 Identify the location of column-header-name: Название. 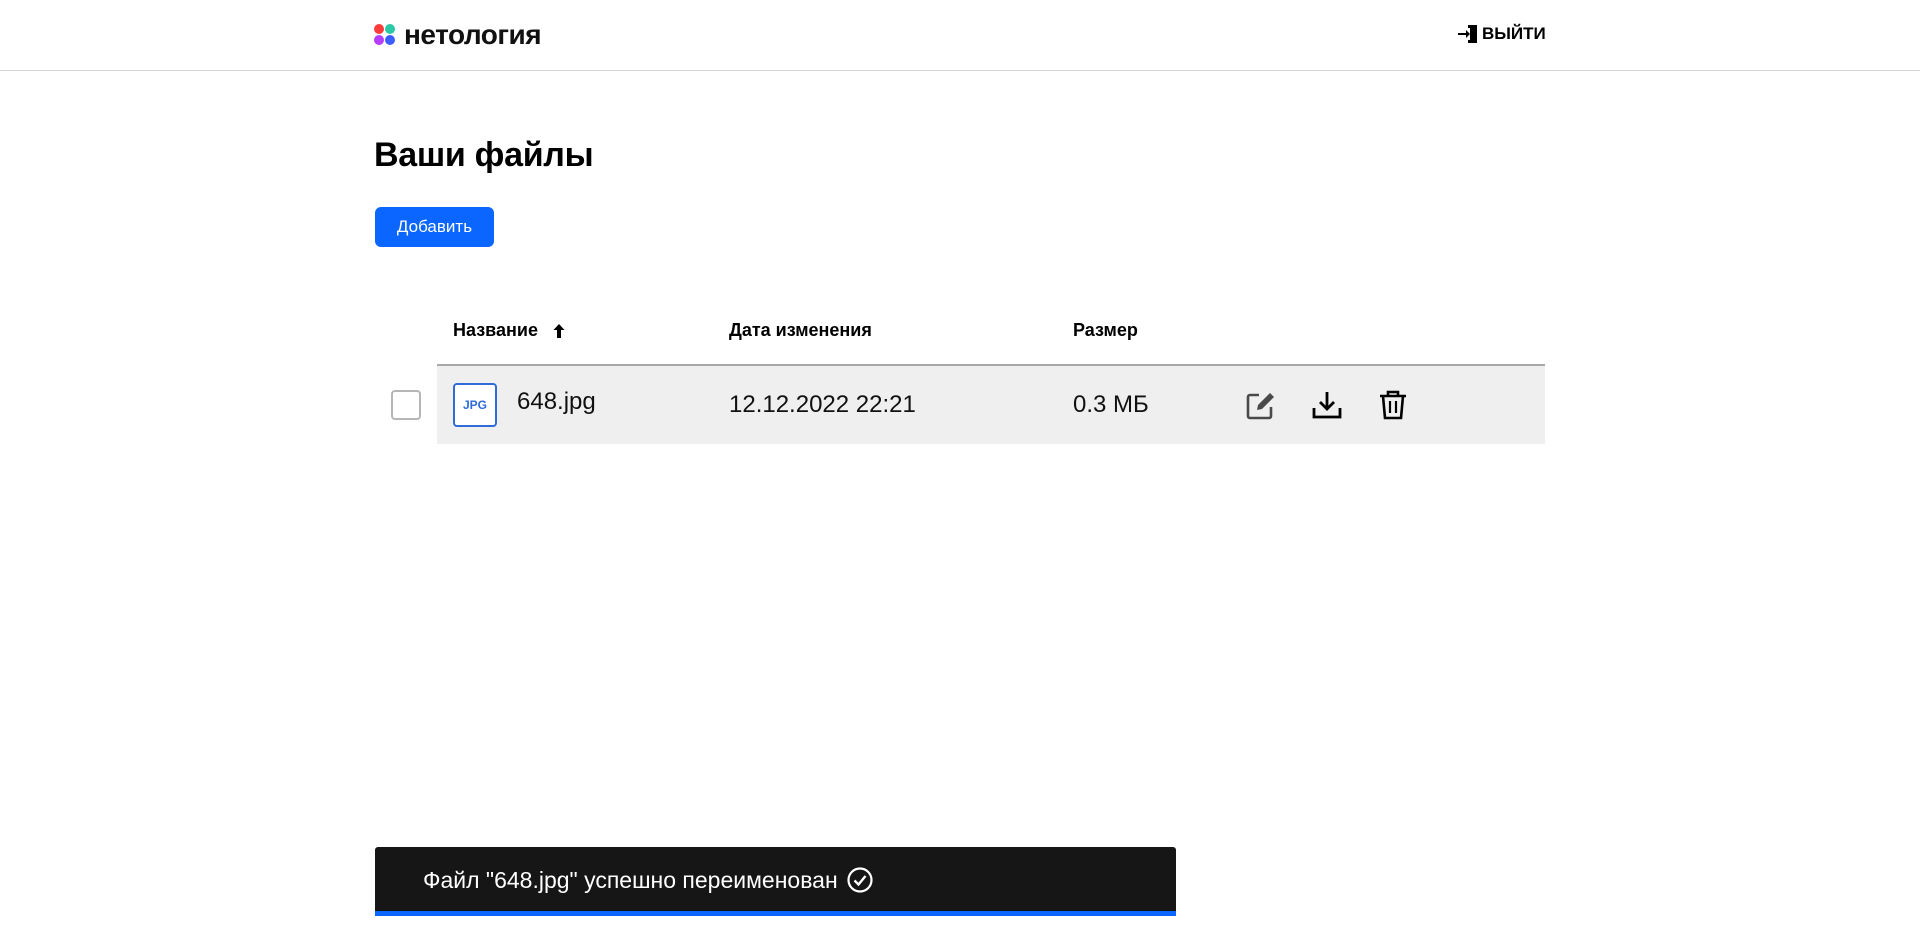
(510, 330).